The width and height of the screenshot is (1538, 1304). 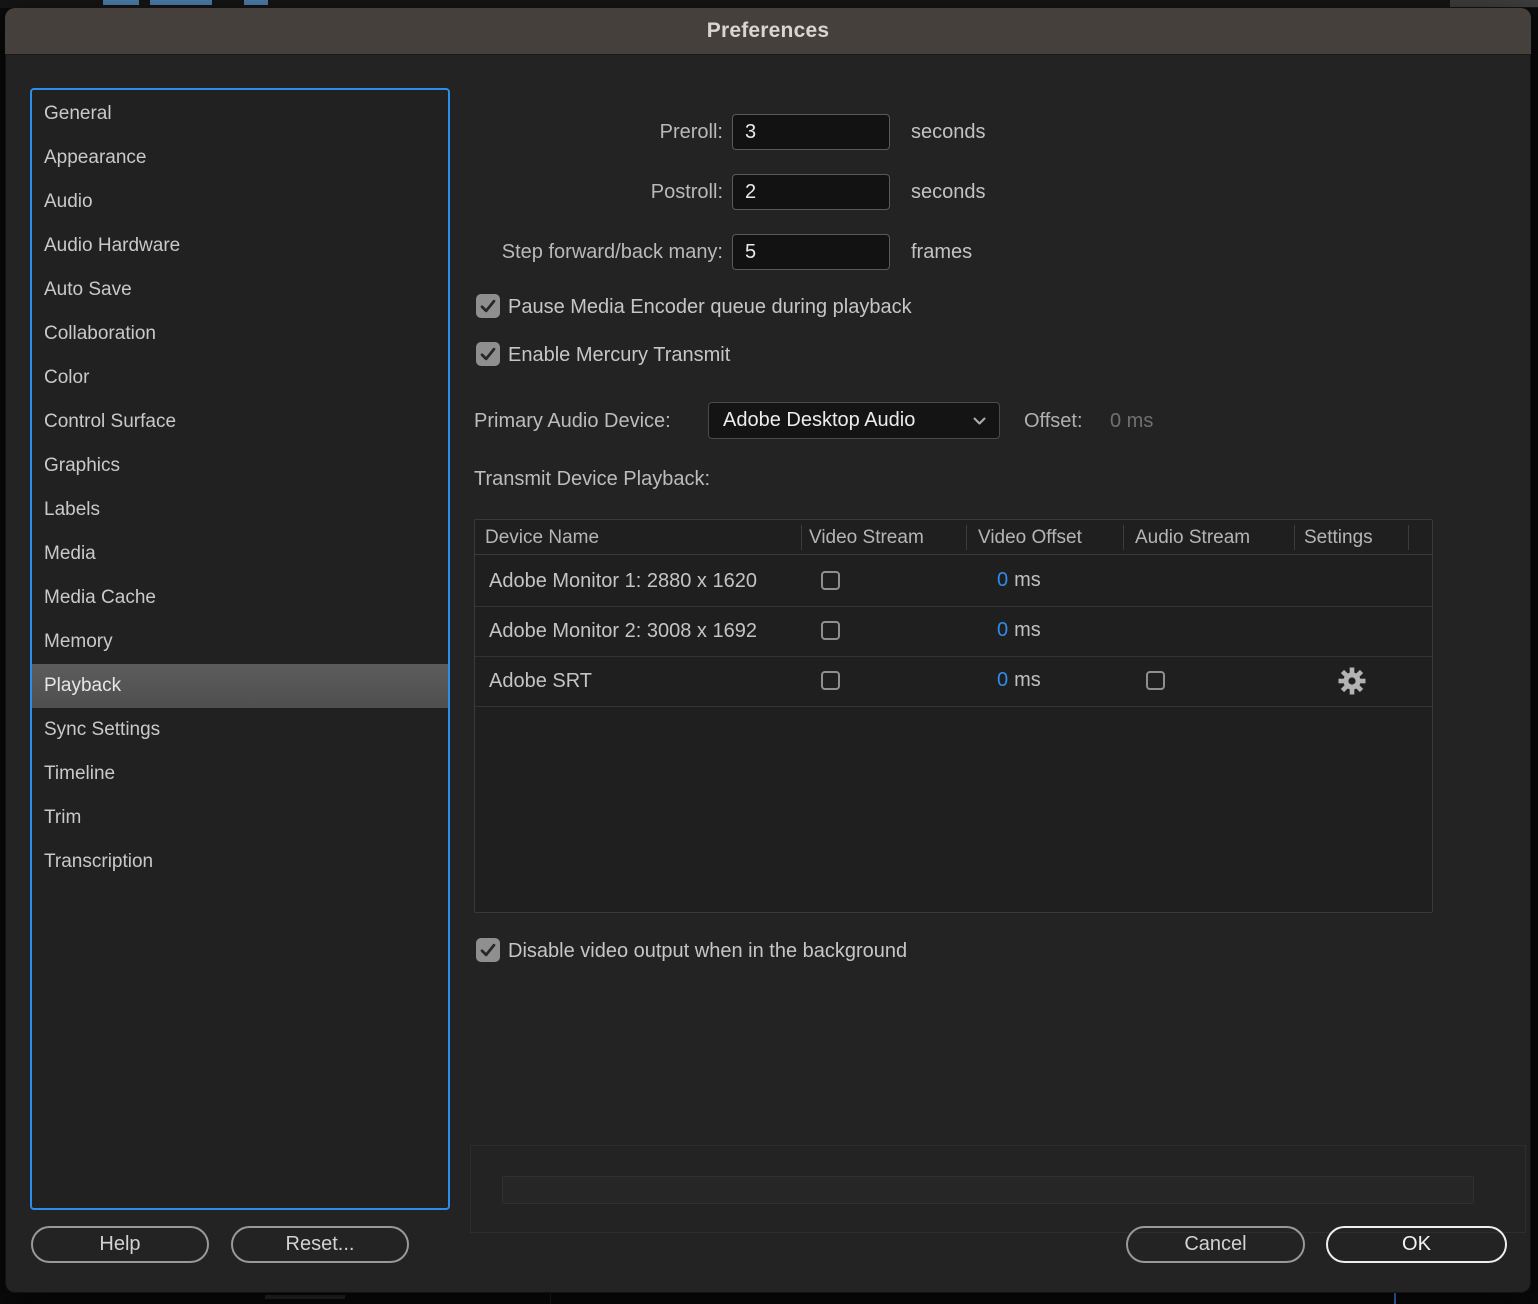 I want to click on sidebar-item-media: Media, so click(x=240, y=554).